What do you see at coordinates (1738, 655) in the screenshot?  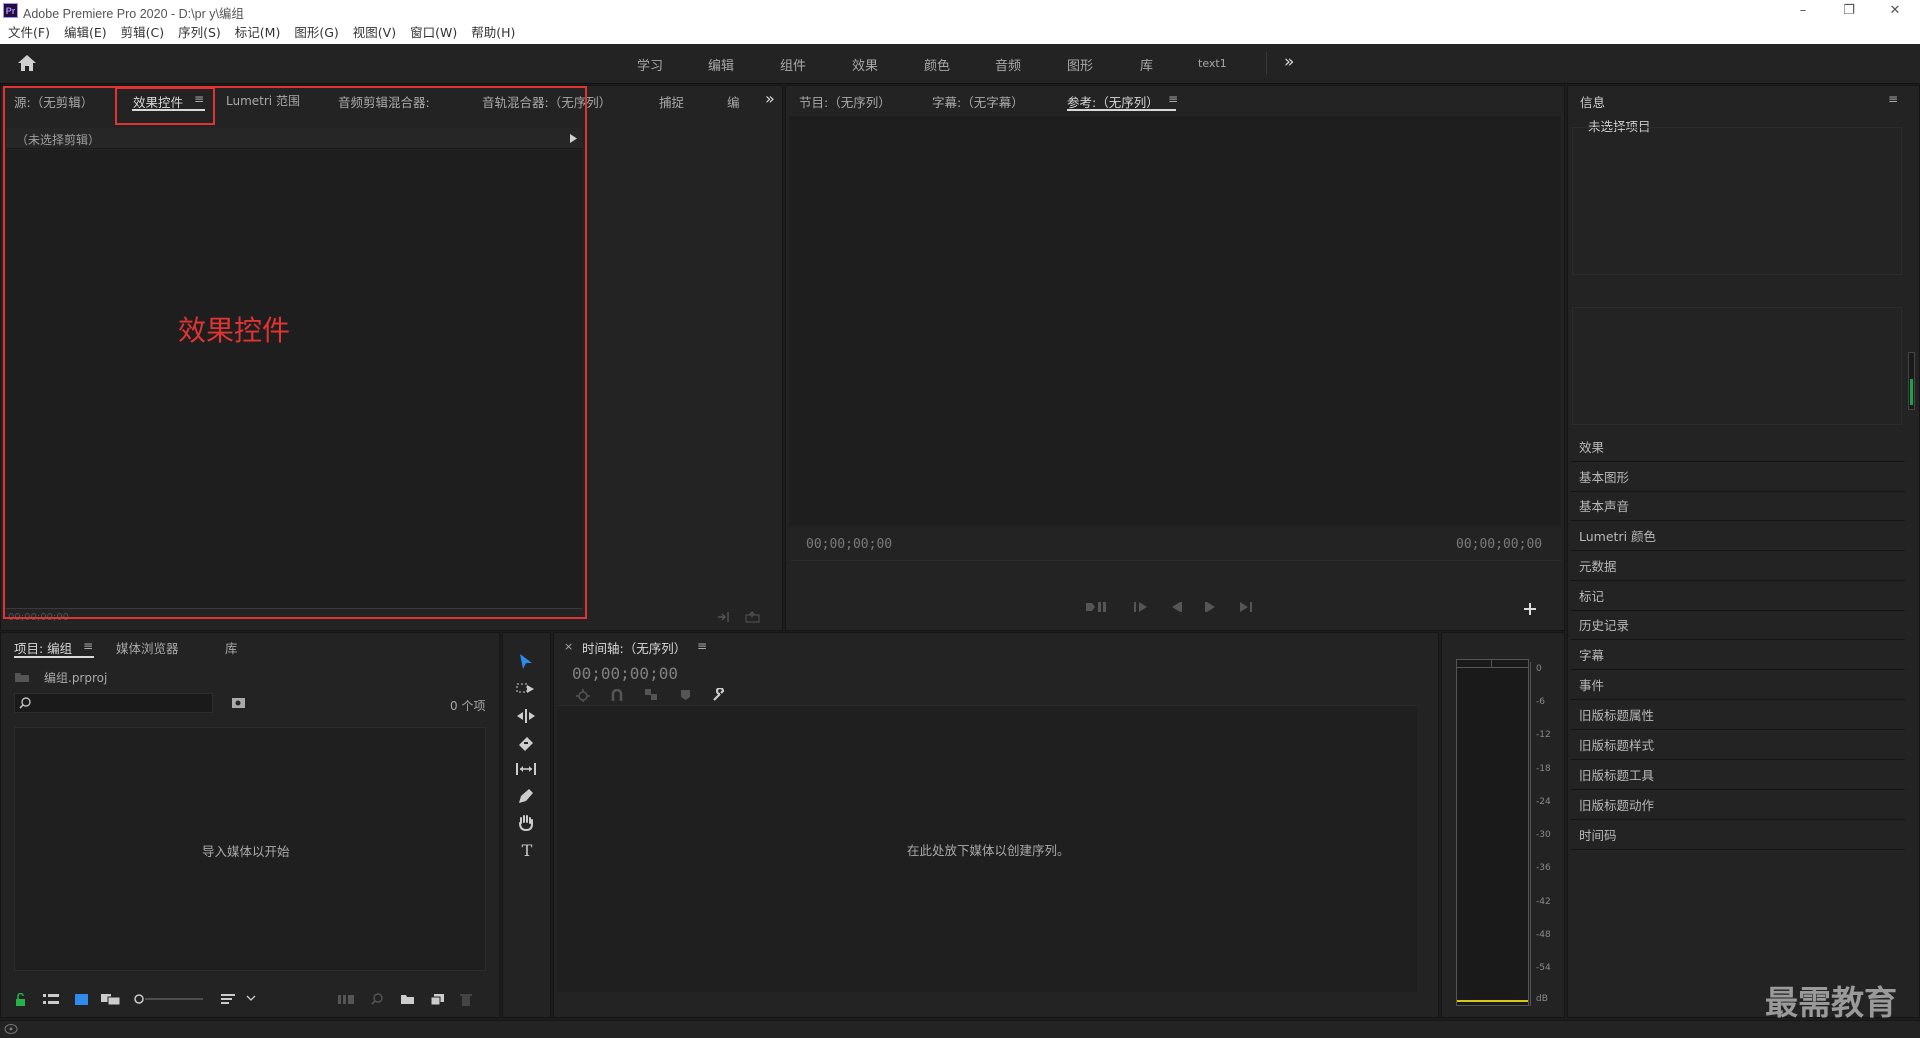 I see `info-item-captions: 字幕` at bounding box center [1738, 655].